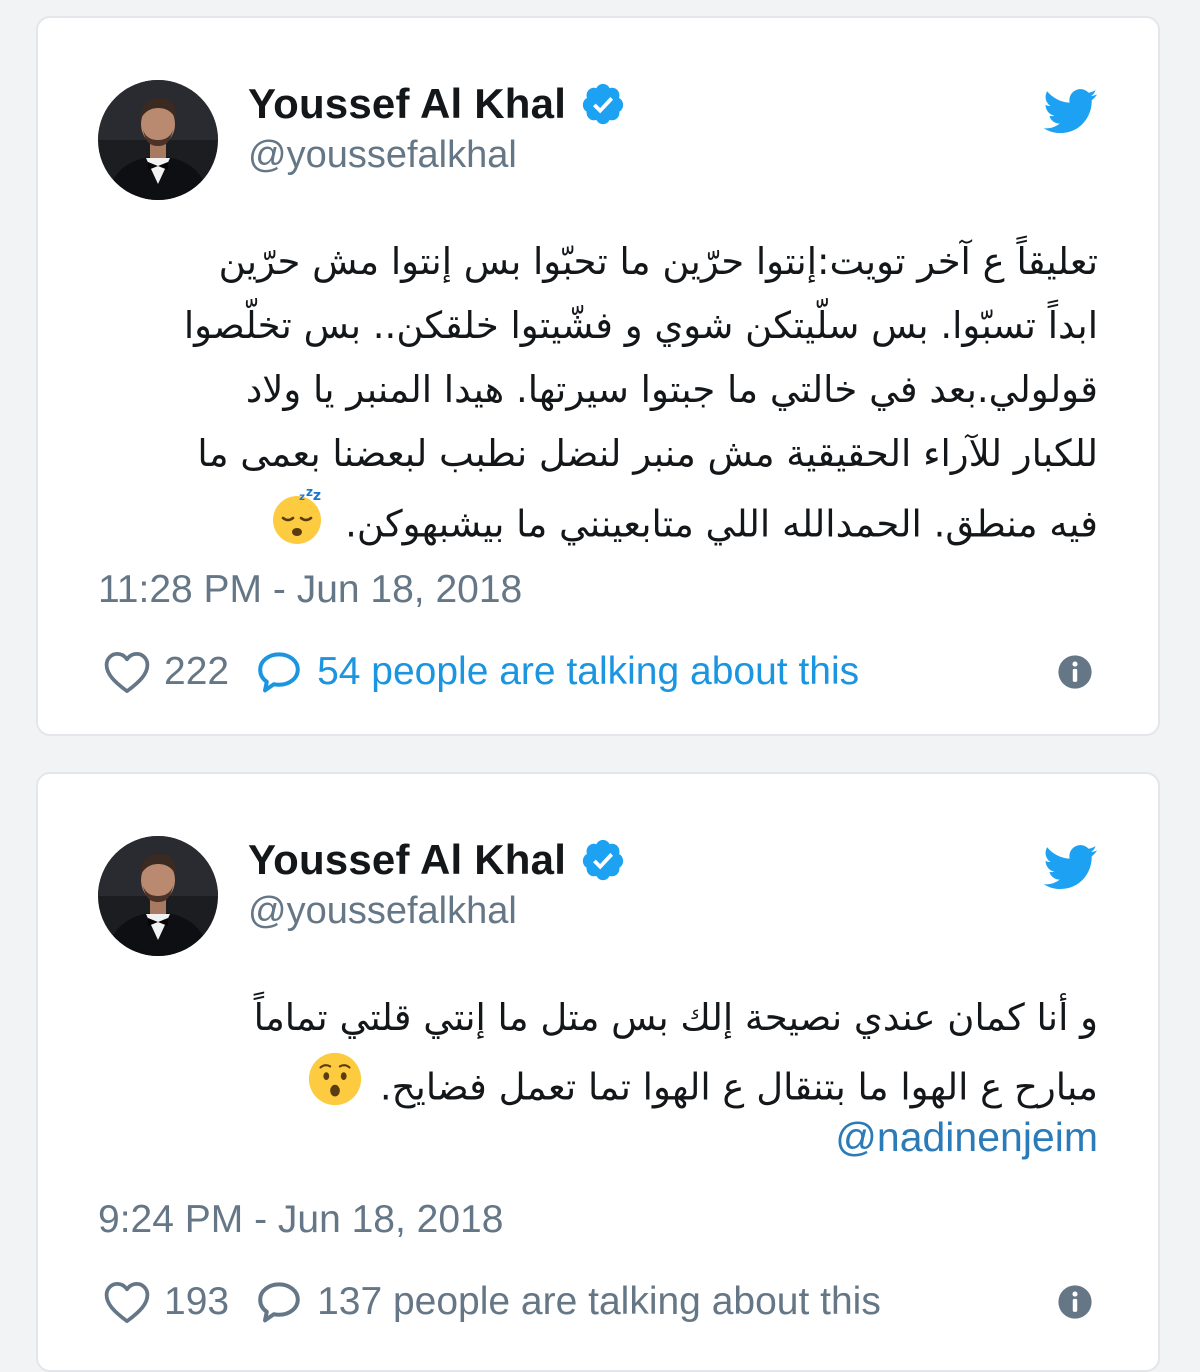  I want to click on talking-about-link: 54 people are talking about this, so click(588, 672).